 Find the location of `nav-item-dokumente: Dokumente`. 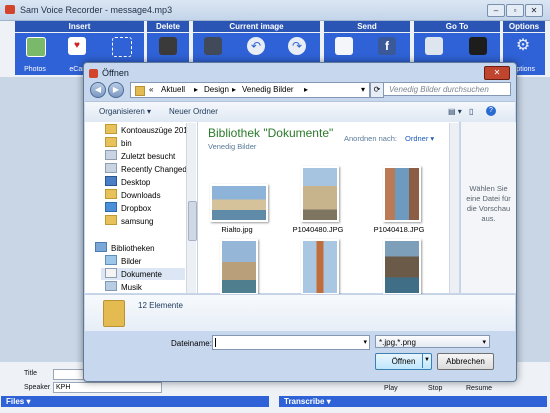

nav-item-dokumente: Dokumente is located at coordinates (143, 274).